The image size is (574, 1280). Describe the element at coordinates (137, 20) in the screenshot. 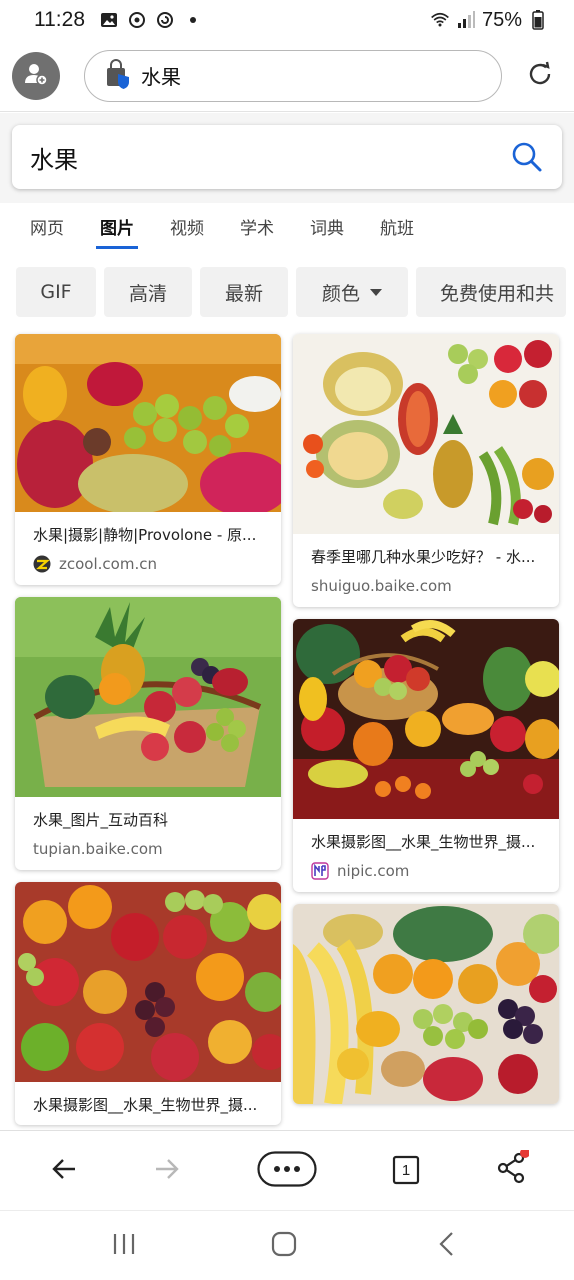

I see `sync-icon` at that location.